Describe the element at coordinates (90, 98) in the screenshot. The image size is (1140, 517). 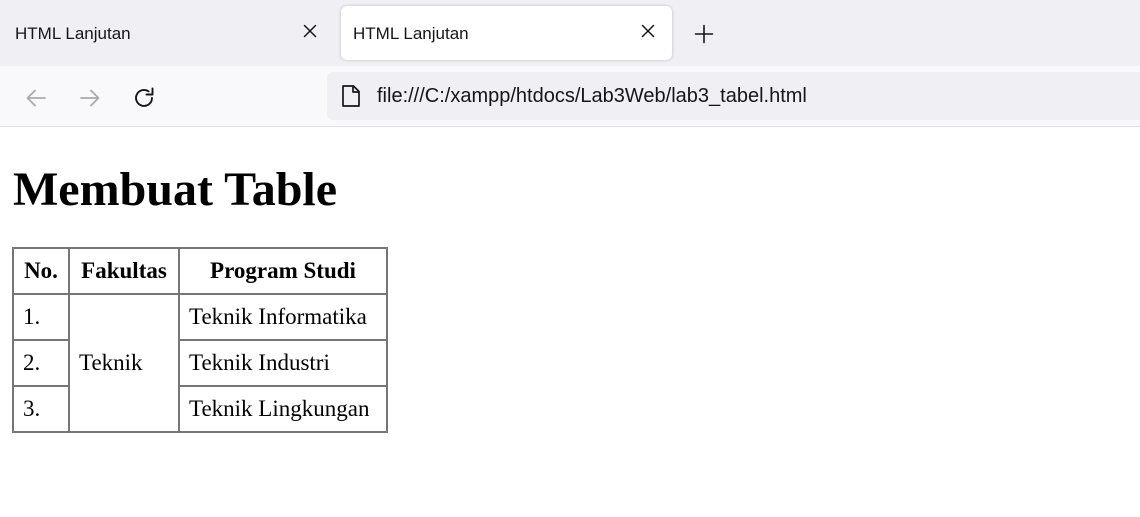
I see `arrow-right-icon` at that location.